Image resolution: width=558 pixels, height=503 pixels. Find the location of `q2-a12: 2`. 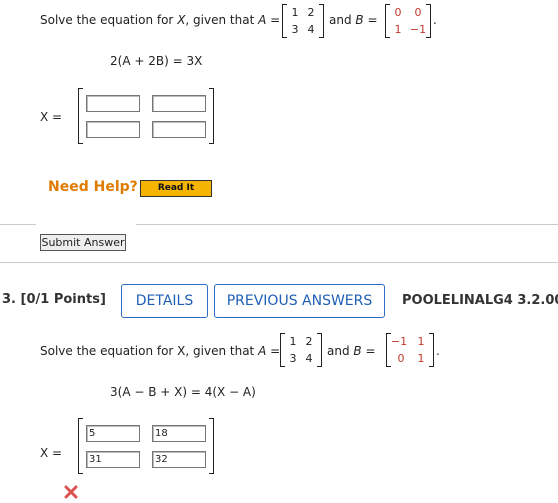

q2-a12: 2 is located at coordinates (311, 12).